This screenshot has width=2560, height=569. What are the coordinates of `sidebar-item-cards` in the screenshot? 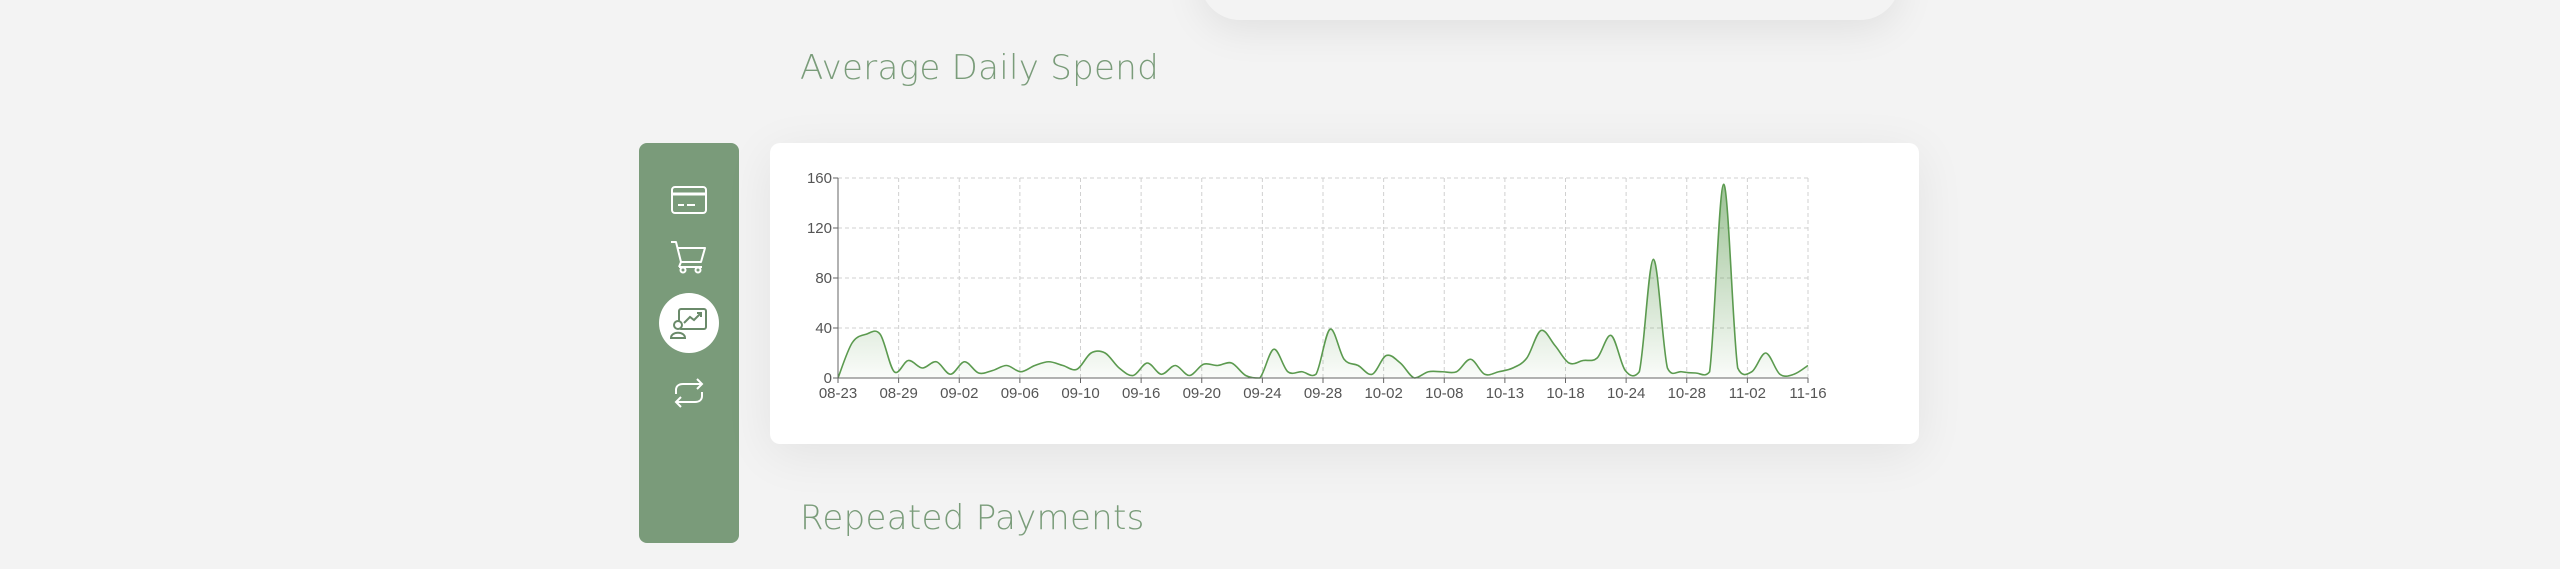 It's located at (689, 200).